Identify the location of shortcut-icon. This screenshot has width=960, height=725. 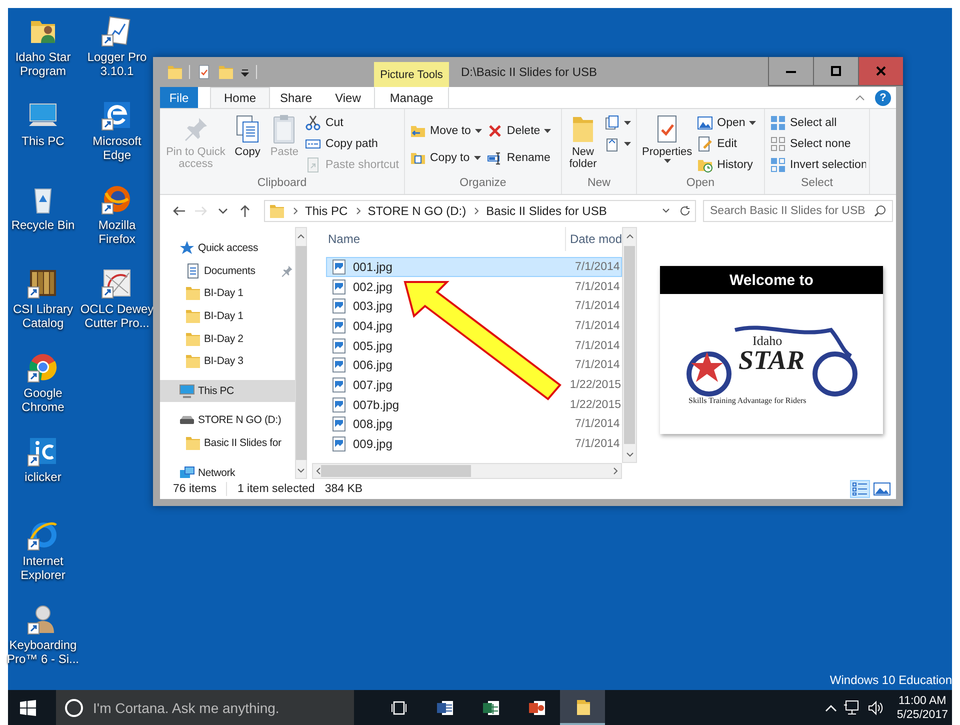
(313, 164).